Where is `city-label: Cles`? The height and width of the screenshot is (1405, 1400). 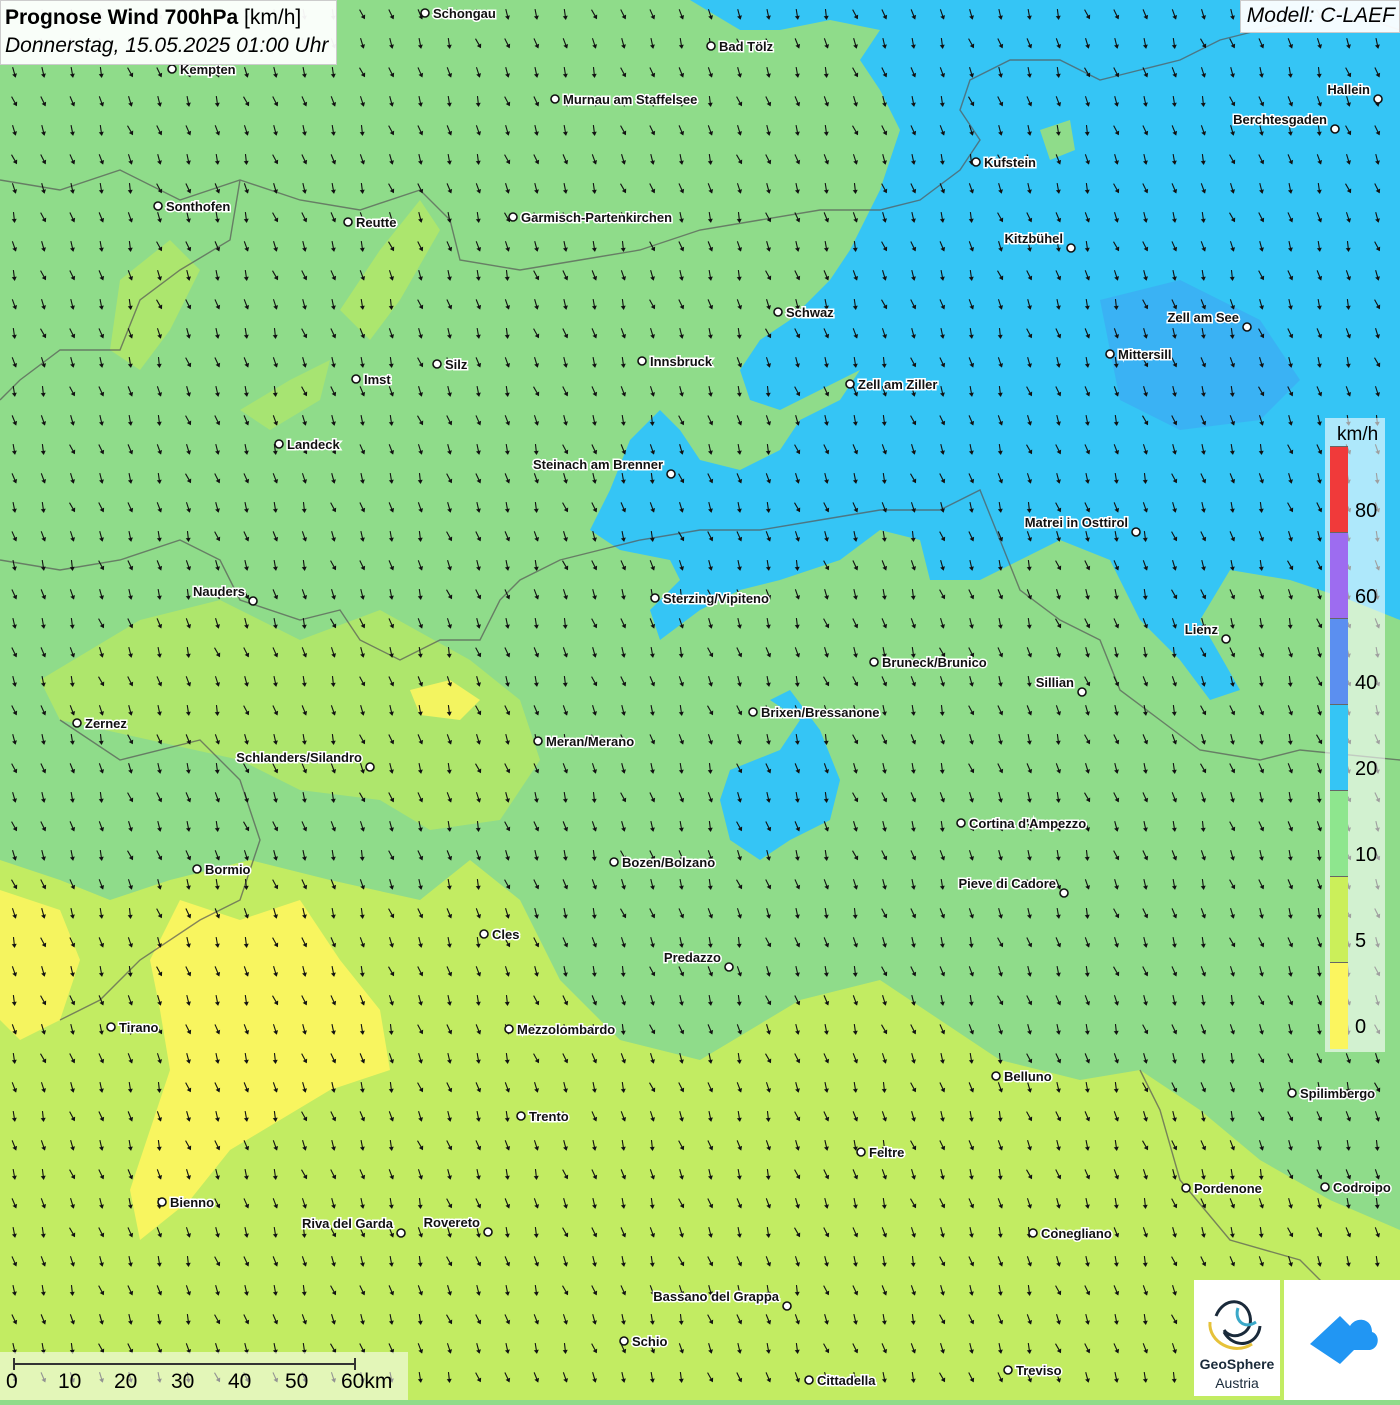
city-label: Cles is located at coordinates (505, 934).